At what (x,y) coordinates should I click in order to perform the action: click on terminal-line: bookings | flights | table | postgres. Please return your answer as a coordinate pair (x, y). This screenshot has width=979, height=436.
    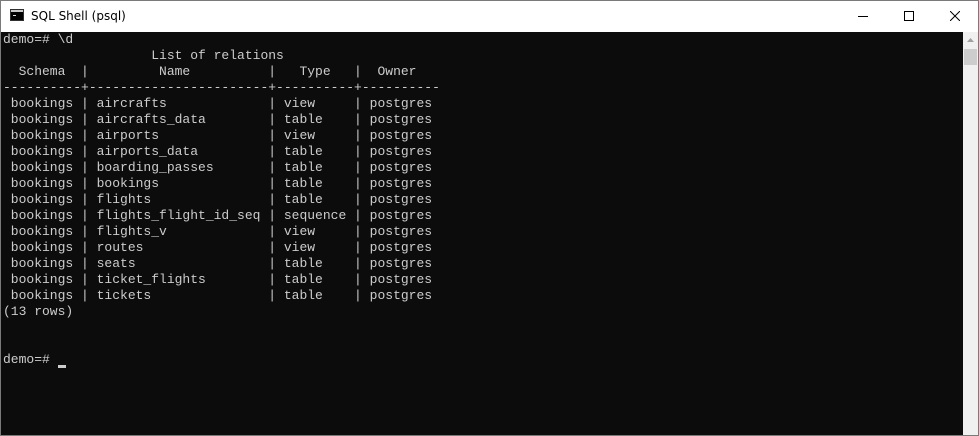
    Looking at the image, I should click on (218, 199).